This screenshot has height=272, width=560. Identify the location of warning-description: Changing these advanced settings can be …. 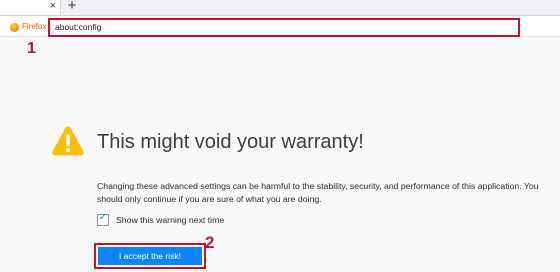
(318, 192).